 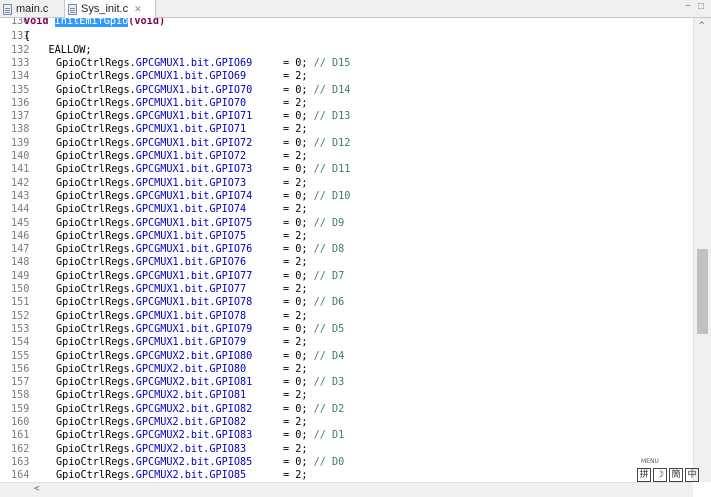 What do you see at coordinates (194, 329) in the screenshot?
I see `code-field: GPCGMUX1.bit.GPIO79` at bounding box center [194, 329].